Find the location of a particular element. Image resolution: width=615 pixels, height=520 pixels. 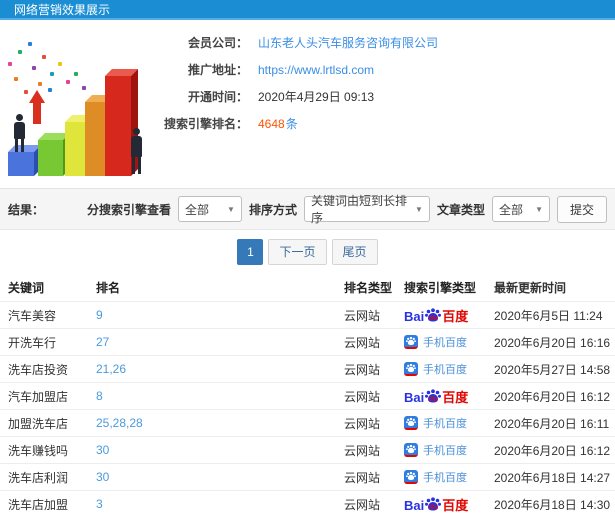

last-page-button: 尾页 is located at coordinates (354, 252).